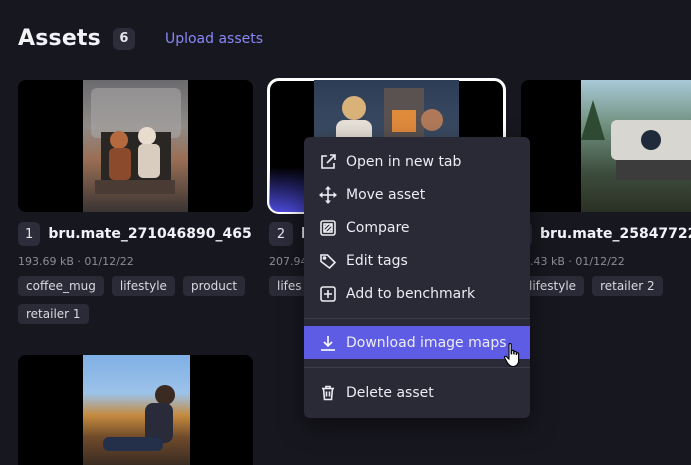 The height and width of the screenshot is (465, 691). I want to click on menu-item-add-to-benchmark: Add to benchmark, so click(417, 293).